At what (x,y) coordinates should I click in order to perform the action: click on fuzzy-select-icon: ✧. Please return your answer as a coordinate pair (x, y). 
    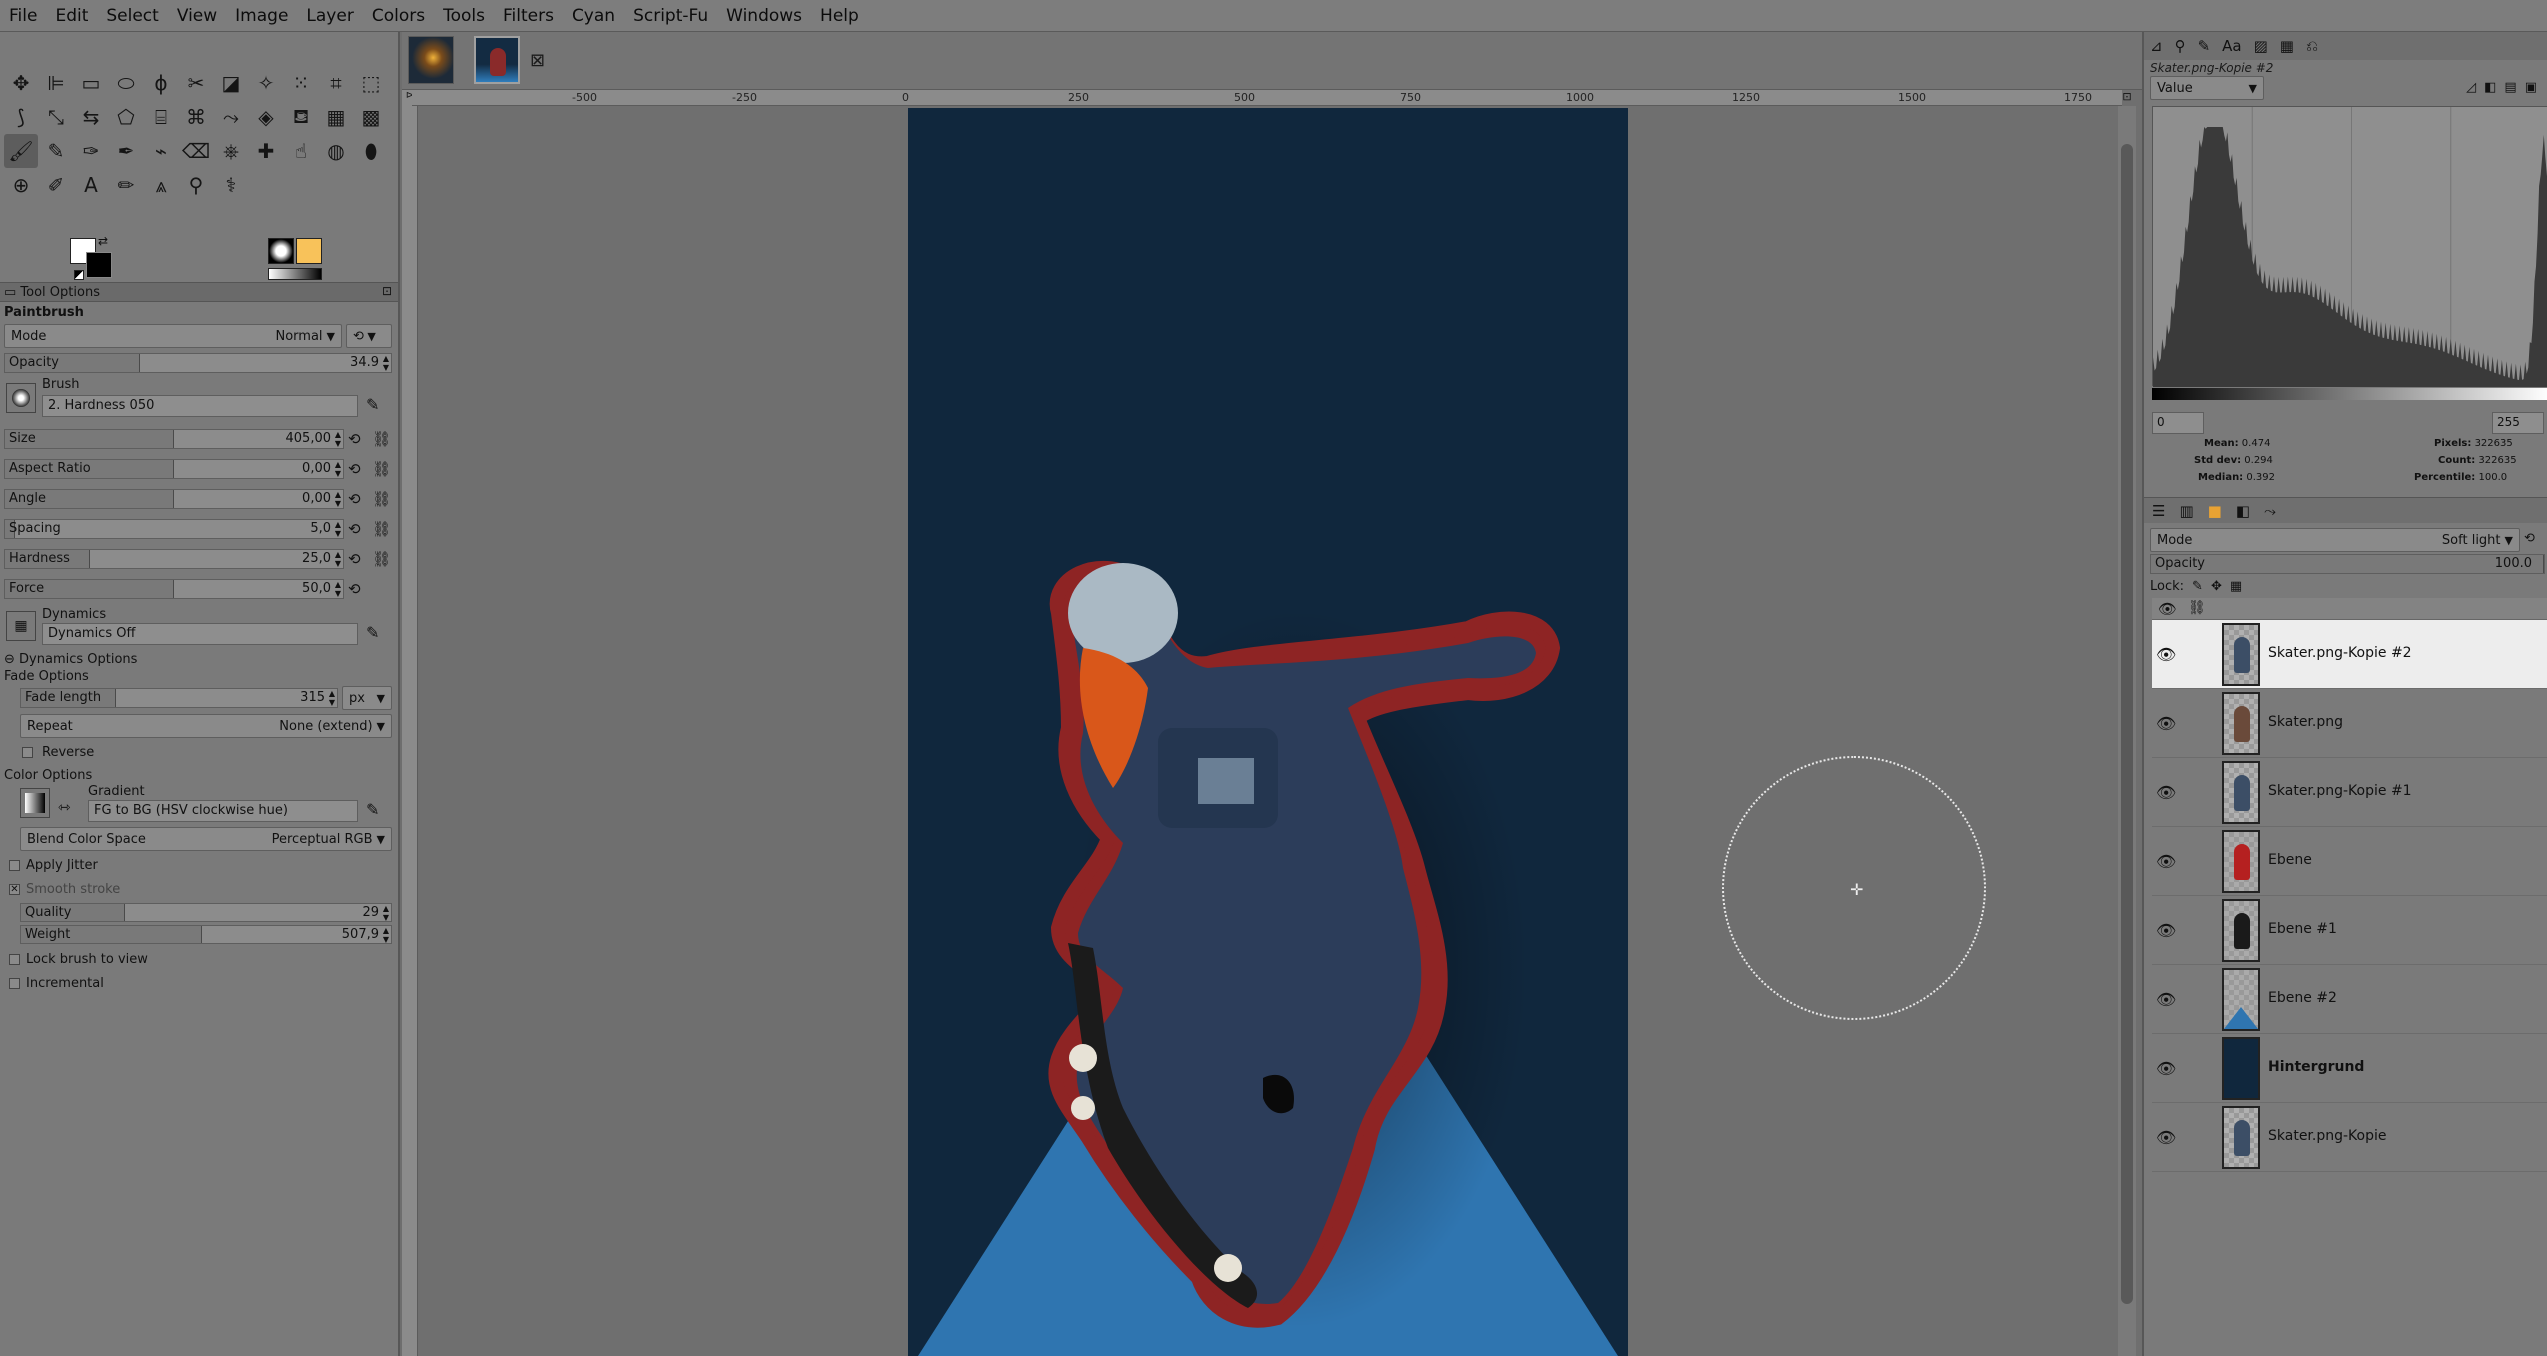
    Looking at the image, I should click on (266, 83).